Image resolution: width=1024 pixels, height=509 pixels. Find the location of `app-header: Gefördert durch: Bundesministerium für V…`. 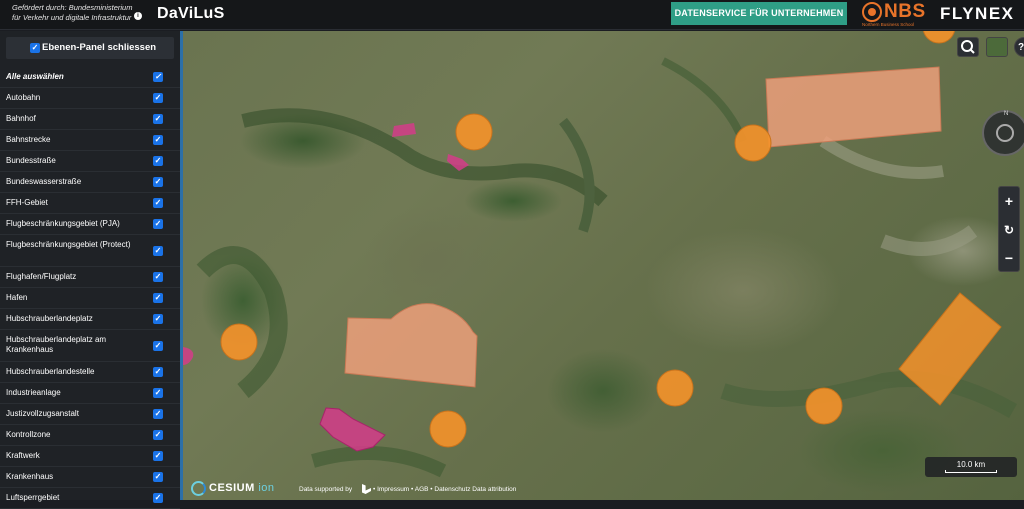

app-header: Gefördert durch: Bundesministerium für V… is located at coordinates (512, 15).